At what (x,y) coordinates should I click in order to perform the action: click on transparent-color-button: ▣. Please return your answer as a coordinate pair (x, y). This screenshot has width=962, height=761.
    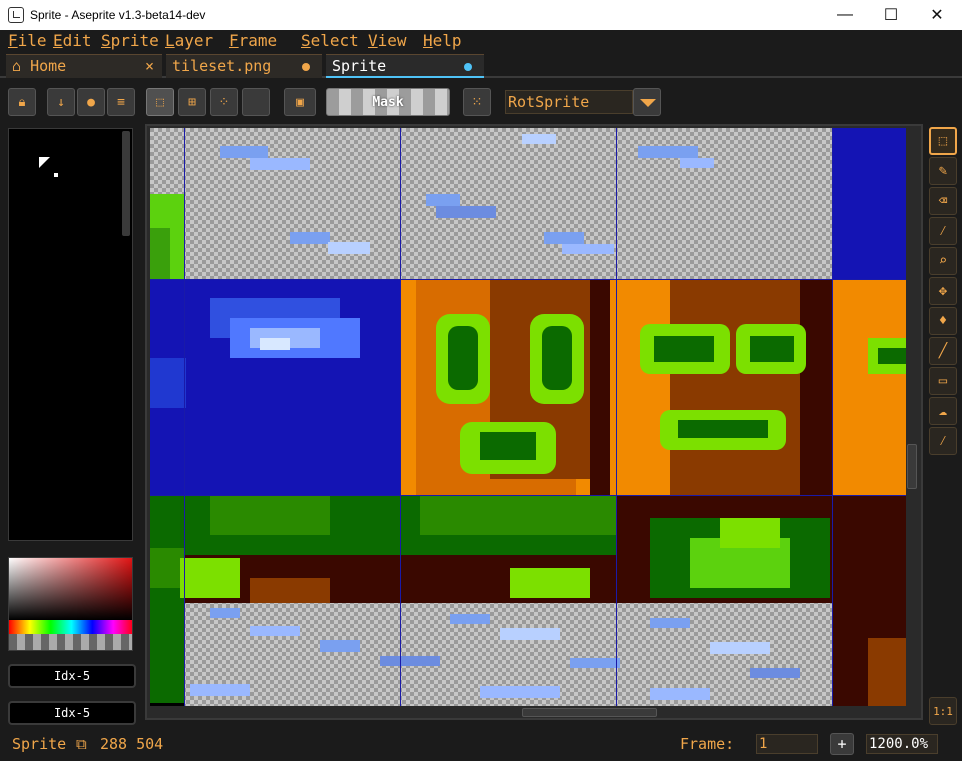
    Looking at the image, I should click on (300, 102).